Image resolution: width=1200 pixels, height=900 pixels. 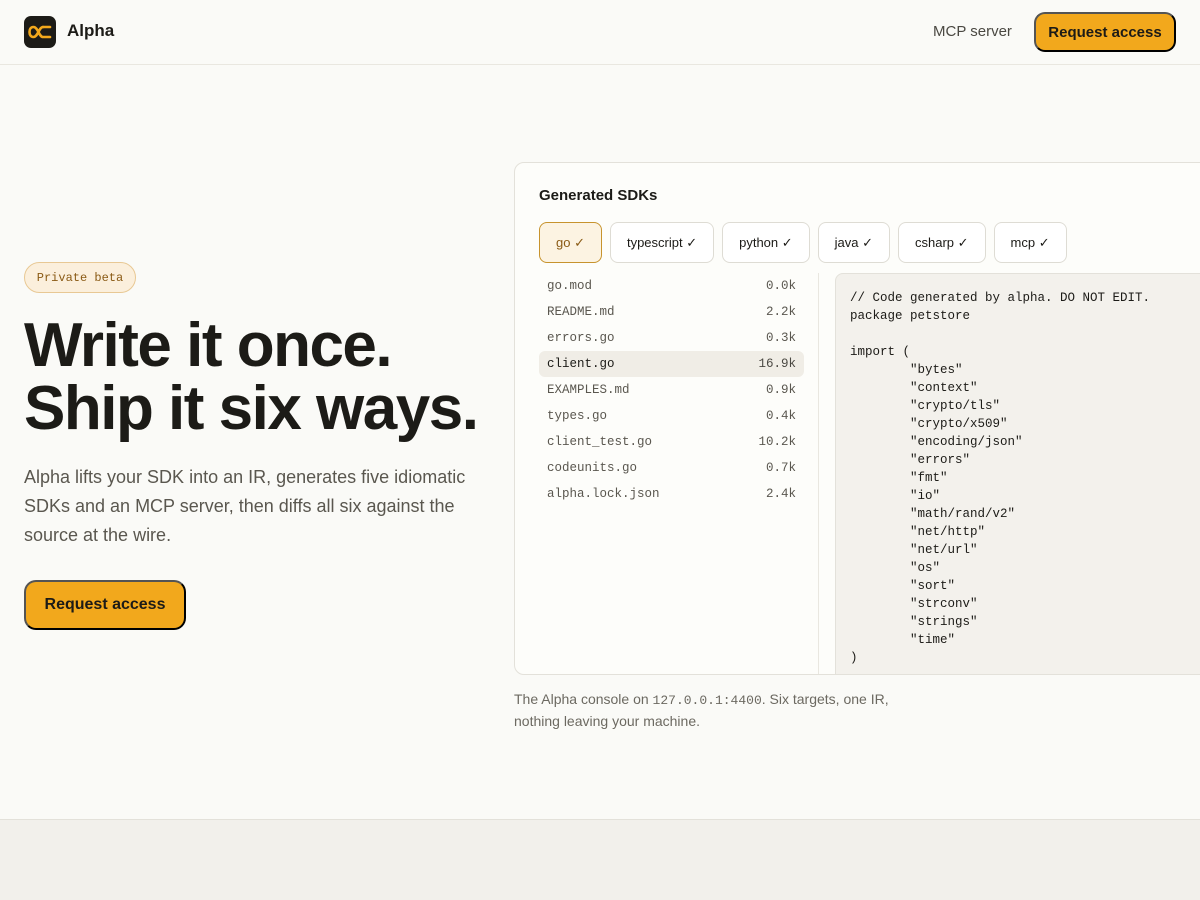 I want to click on file-size: 2.4k, so click(x=780, y=494).